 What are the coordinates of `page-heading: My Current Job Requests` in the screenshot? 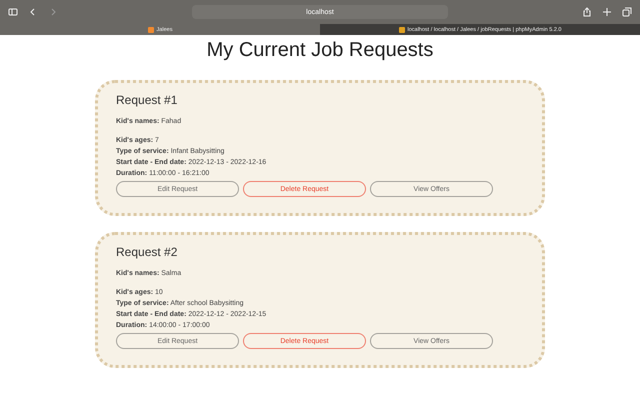 It's located at (320, 50).